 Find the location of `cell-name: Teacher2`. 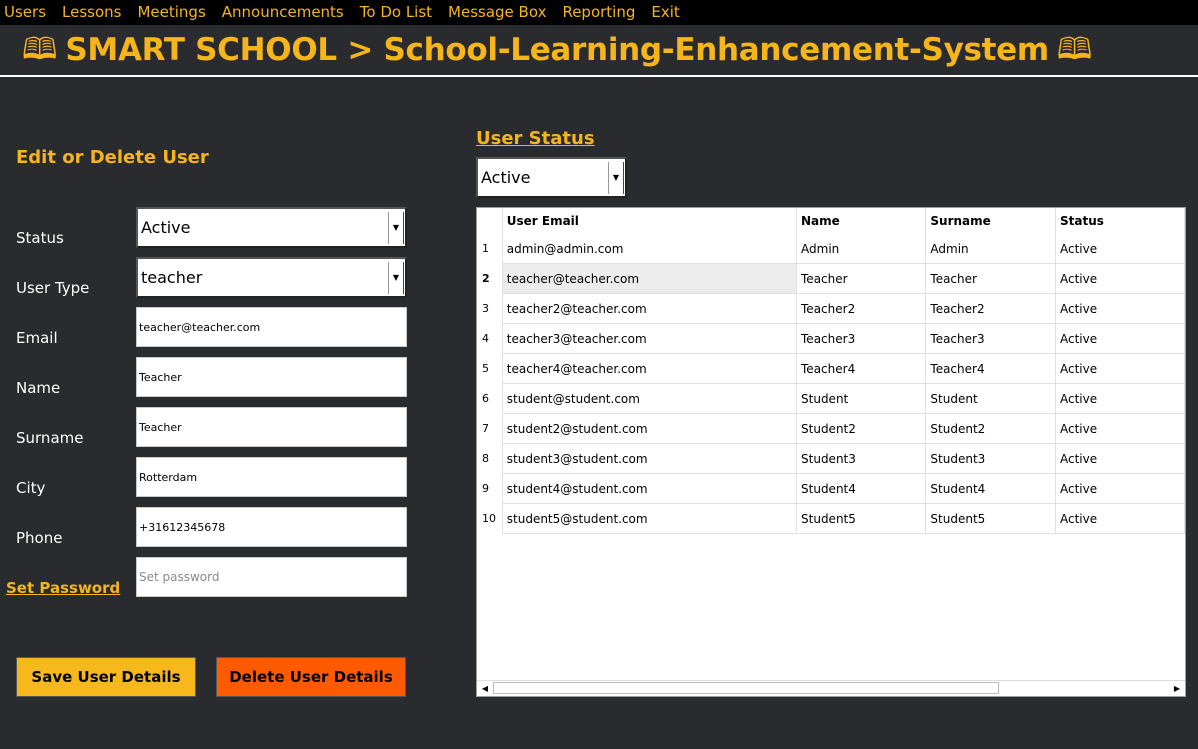

cell-name: Teacher2 is located at coordinates (861, 308).